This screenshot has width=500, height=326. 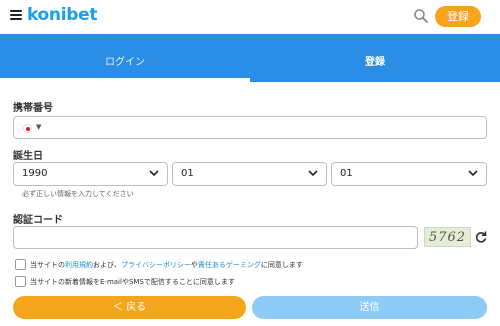 What do you see at coordinates (281, 265) in the screenshot?
I see `terms-suffix: に同意します` at bounding box center [281, 265].